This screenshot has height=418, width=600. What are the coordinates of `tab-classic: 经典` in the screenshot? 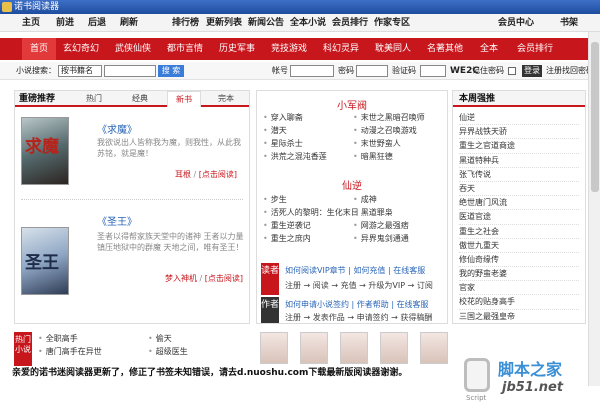 It's located at (140, 99).